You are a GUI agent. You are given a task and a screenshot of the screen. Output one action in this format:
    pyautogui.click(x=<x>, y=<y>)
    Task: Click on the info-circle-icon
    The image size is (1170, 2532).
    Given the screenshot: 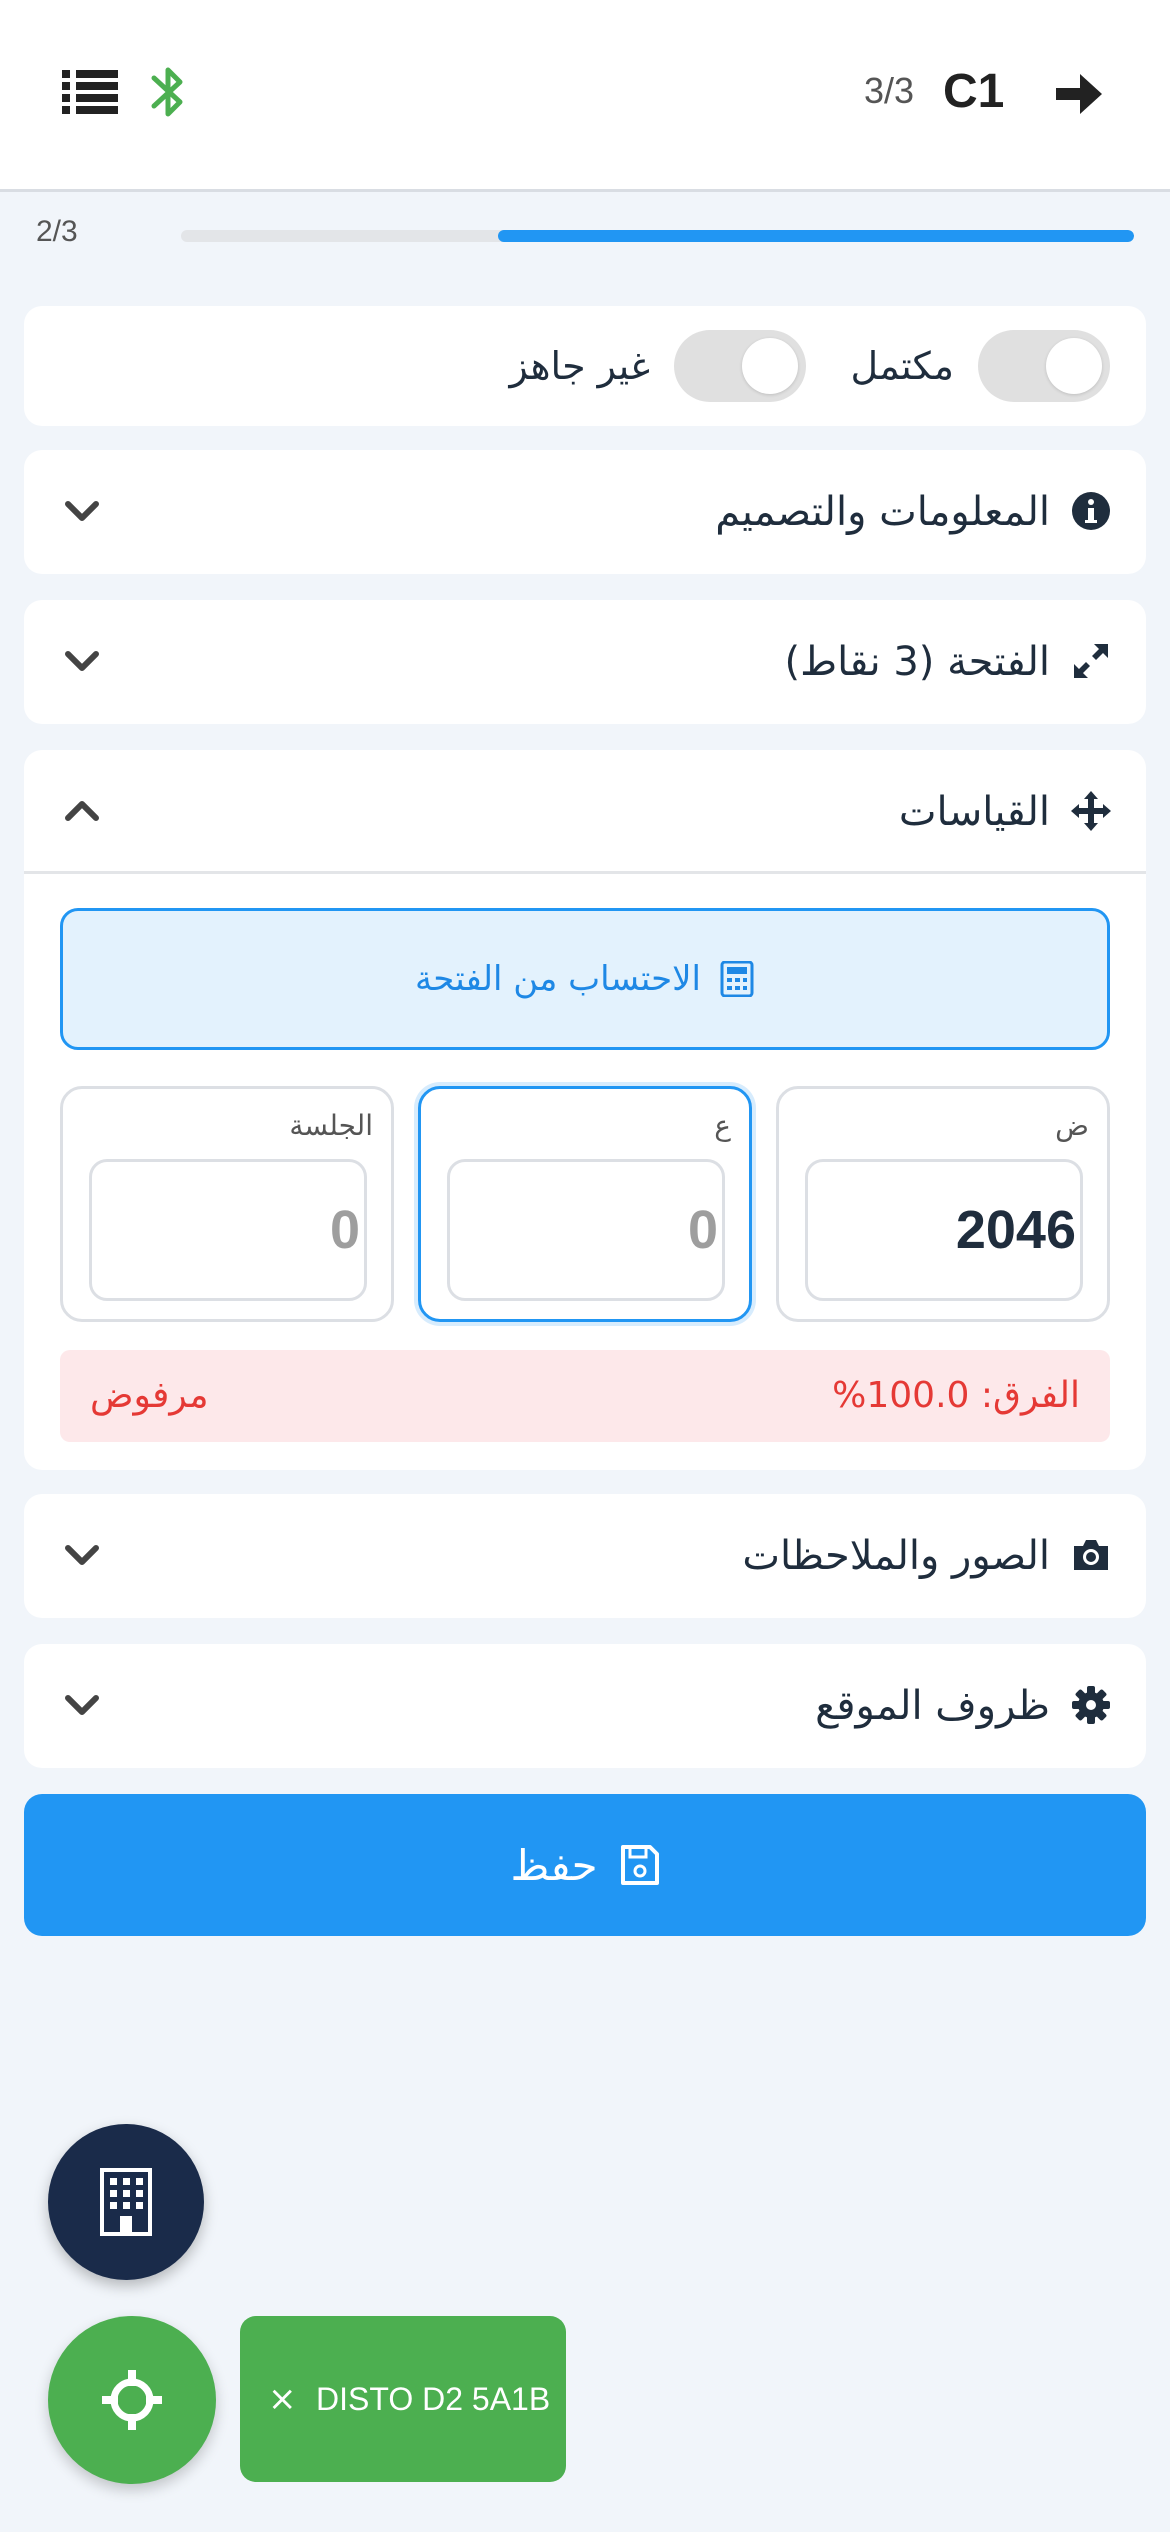 What is the action you would take?
    pyautogui.click(x=1091, y=511)
    